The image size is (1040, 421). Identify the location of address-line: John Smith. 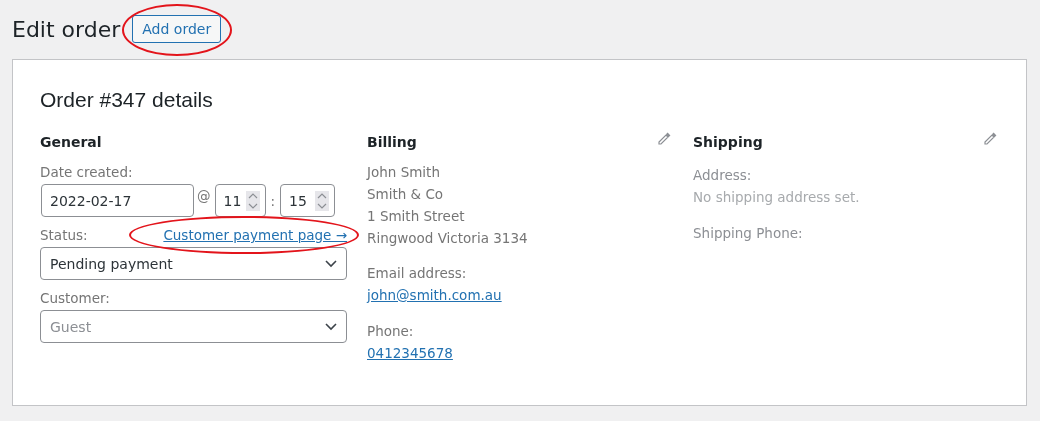
(404, 172).